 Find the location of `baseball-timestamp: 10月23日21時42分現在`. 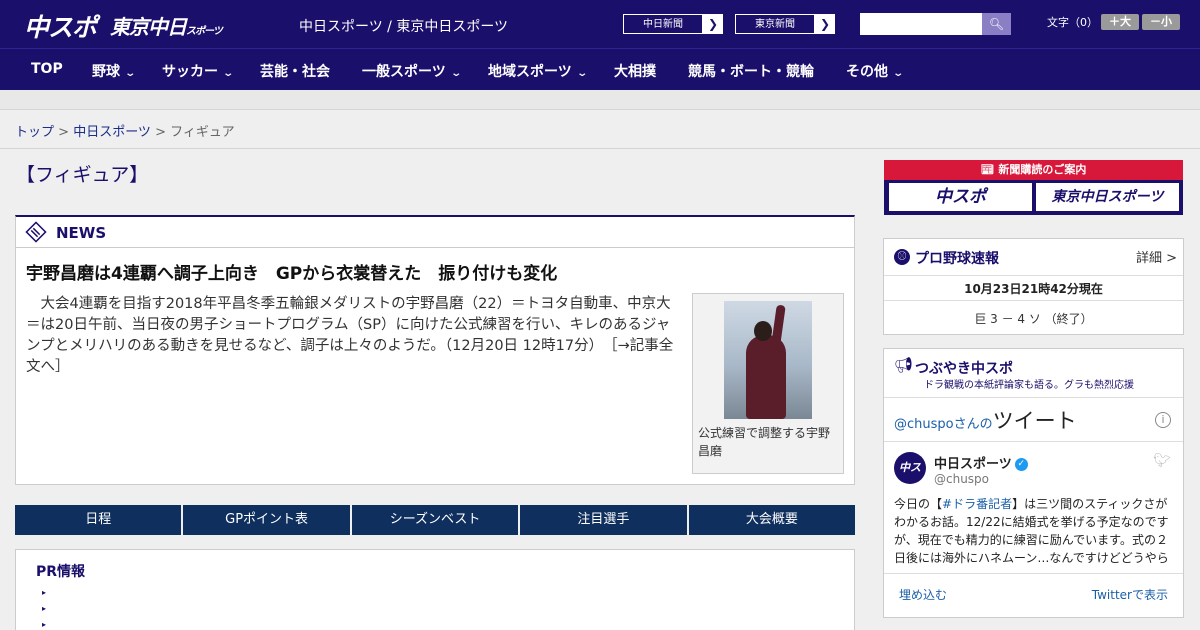

baseball-timestamp: 10月23日21時42分現在 is located at coordinates (1033, 289).